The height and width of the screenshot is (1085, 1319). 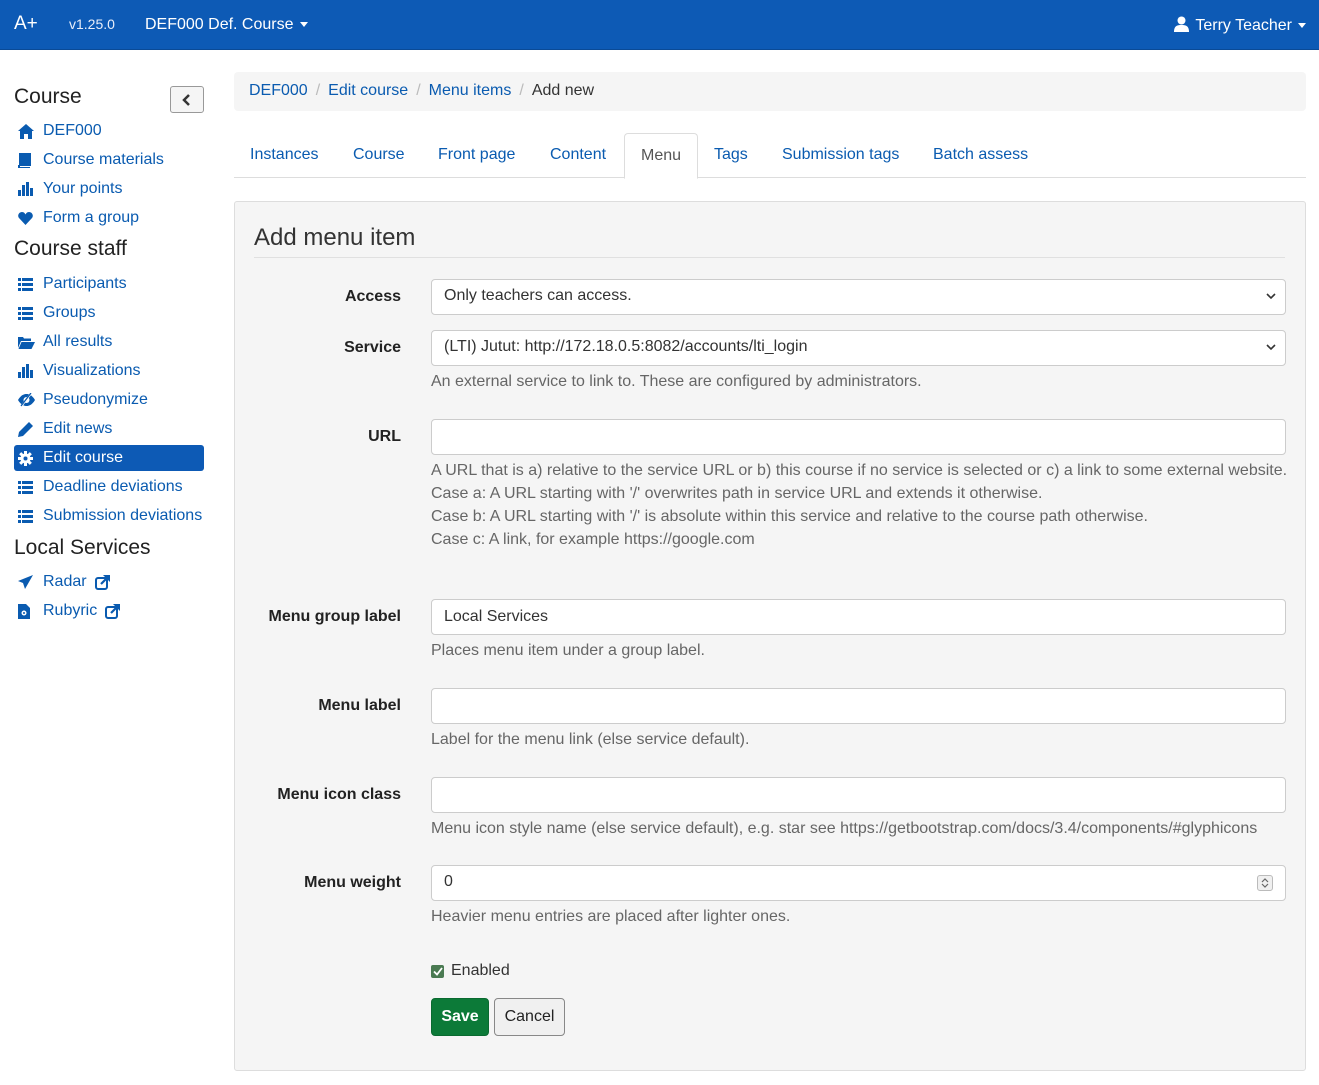 I want to click on chevron-left-icon, so click(x=186, y=99).